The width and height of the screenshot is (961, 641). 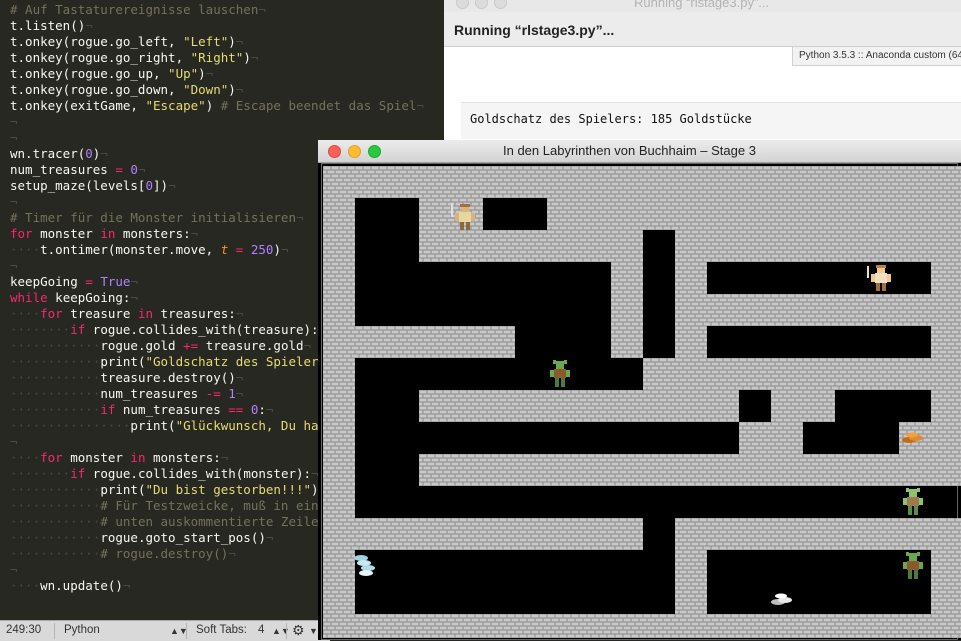 I want to click on code-line: t.onkey(rogue.go_left, "Left")¬, so click(x=126, y=42).